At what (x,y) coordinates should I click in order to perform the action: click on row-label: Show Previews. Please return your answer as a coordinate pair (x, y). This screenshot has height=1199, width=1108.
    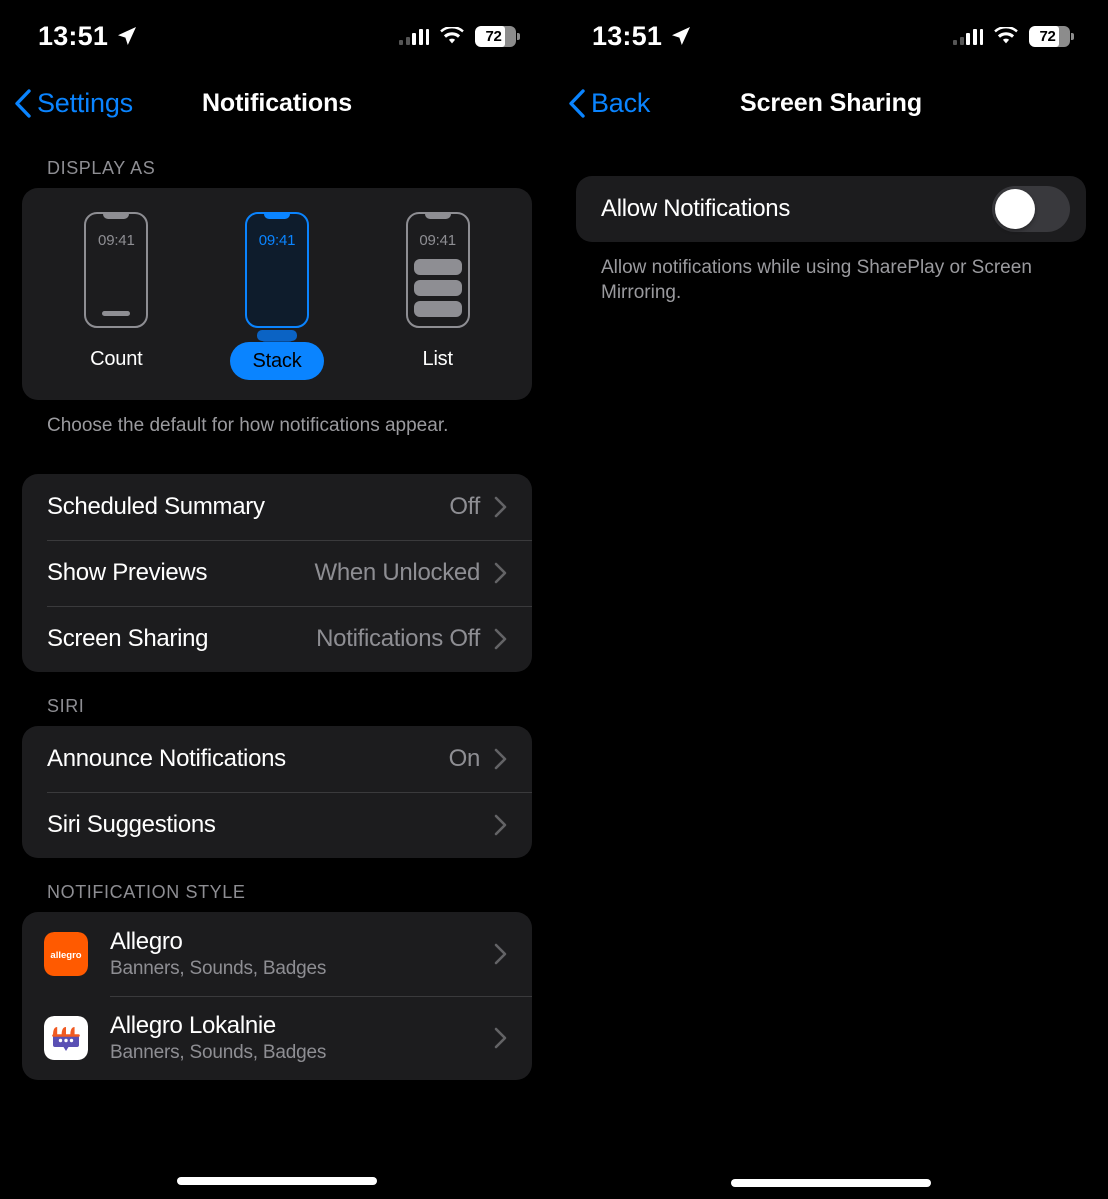
    Looking at the image, I should click on (127, 573).